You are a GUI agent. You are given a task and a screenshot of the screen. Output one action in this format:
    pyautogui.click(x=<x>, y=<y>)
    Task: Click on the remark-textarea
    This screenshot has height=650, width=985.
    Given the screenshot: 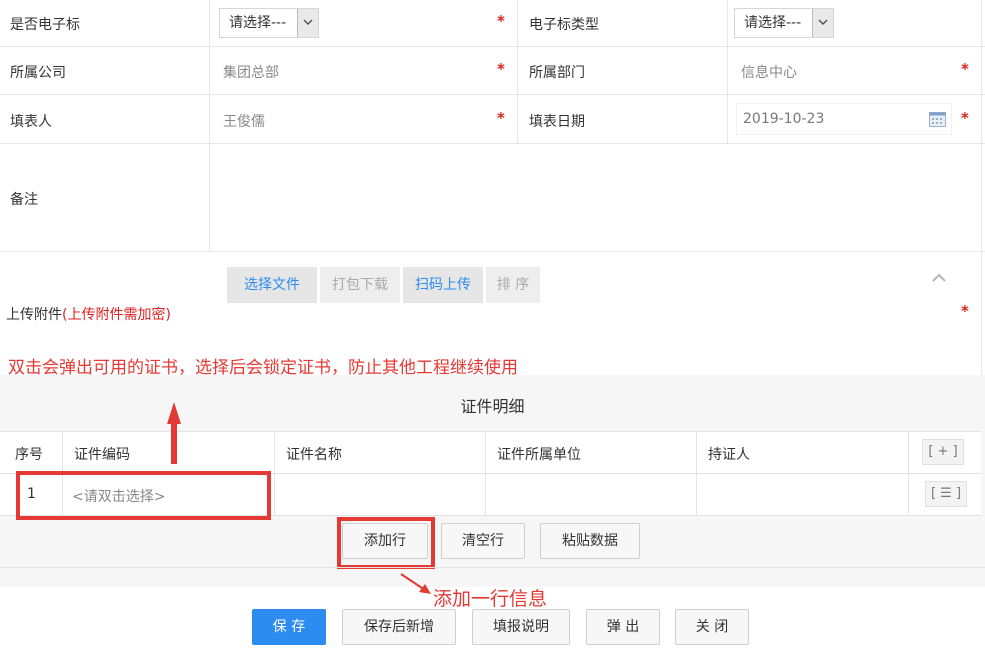 What is the action you would take?
    pyautogui.click(x=595, y=197)
    